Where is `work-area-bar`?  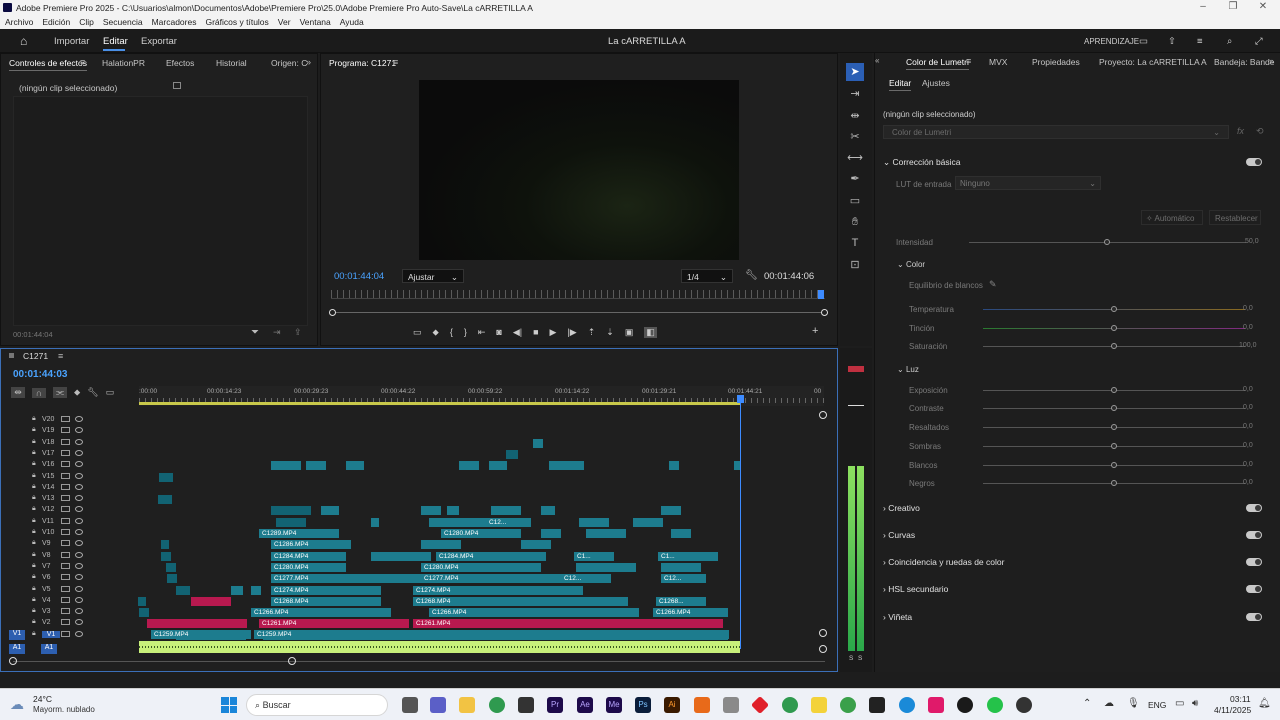 work-area-bar is located at coordinates (439, 403).